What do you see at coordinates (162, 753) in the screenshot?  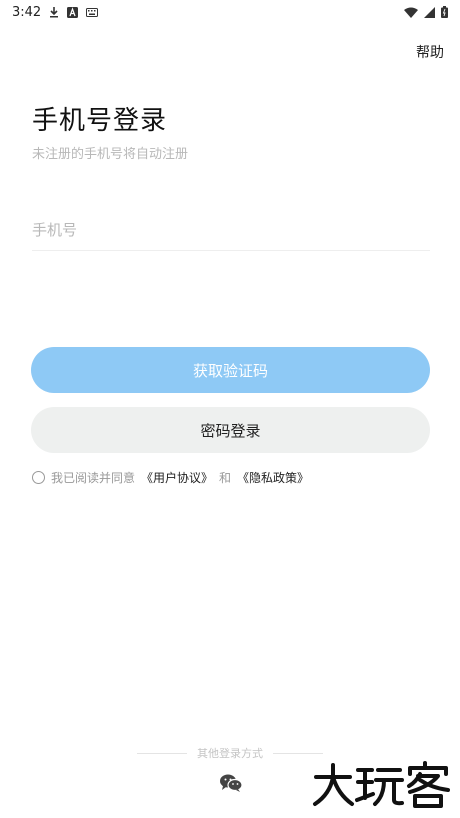 I see `divider-line-left` at bounding box center [162, 753].